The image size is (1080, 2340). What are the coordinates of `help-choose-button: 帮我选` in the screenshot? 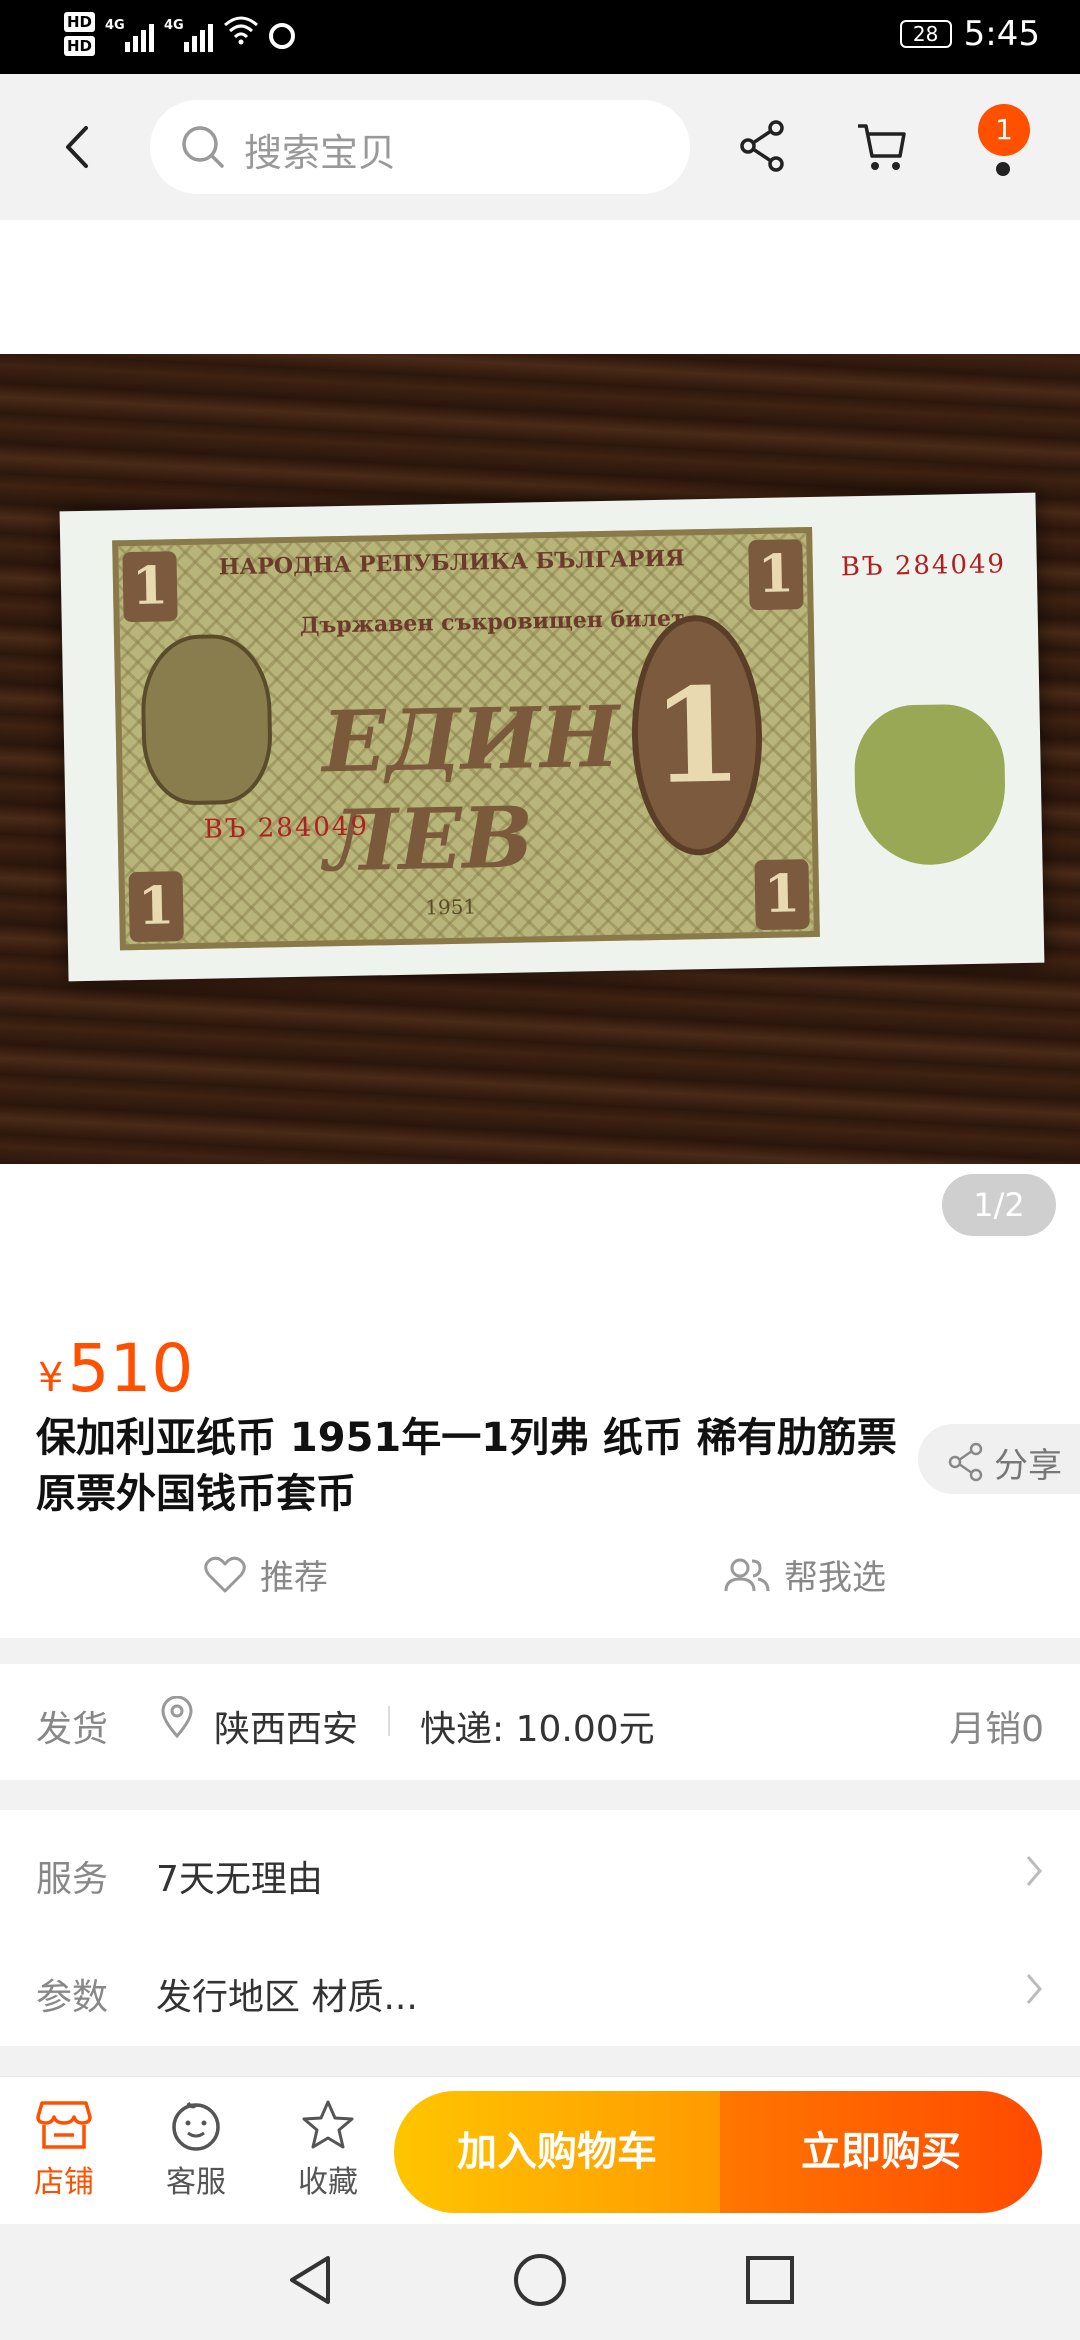 It's located at (805, 1574).